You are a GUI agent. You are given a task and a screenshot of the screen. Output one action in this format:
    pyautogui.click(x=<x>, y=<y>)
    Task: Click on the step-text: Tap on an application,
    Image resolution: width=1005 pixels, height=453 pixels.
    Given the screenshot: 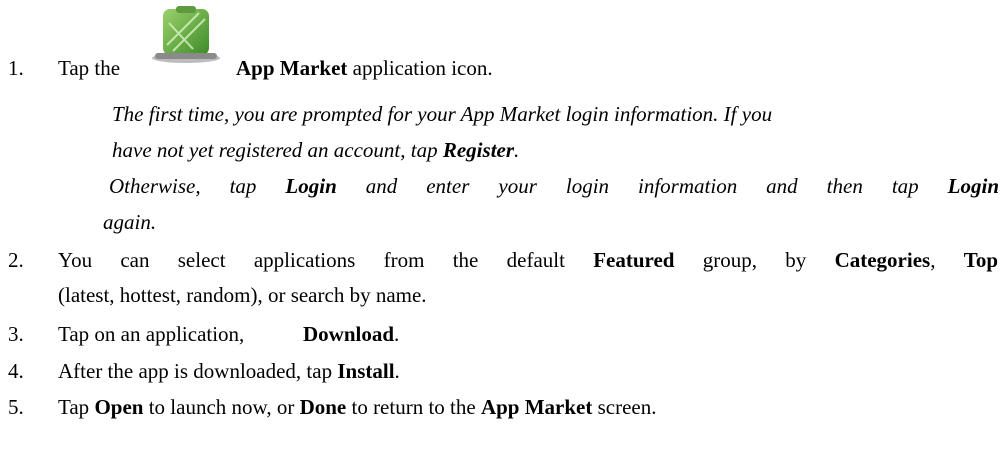 What is the action you would take?
    pyautogui.click(x=151, y=334)
    